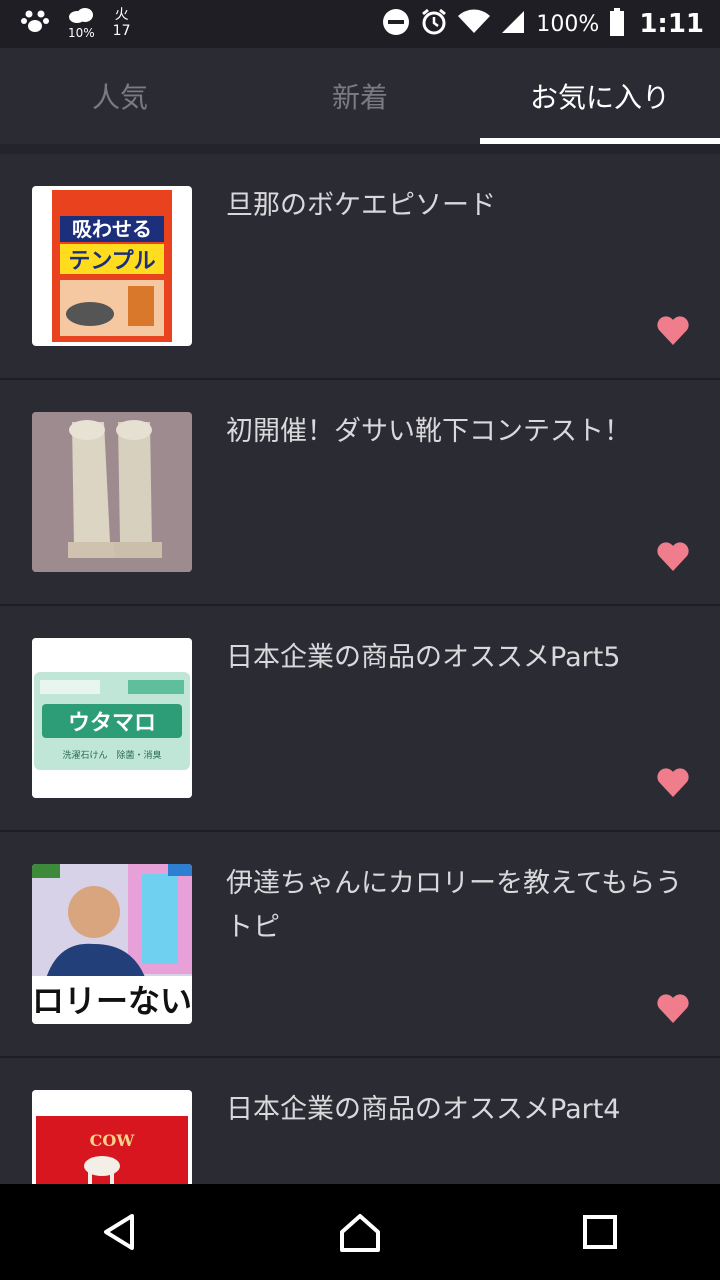 Image resolution: width=720 pixels, height=1280 pixels. I want to click on trap-line2: テンプル, so click(111, 261).